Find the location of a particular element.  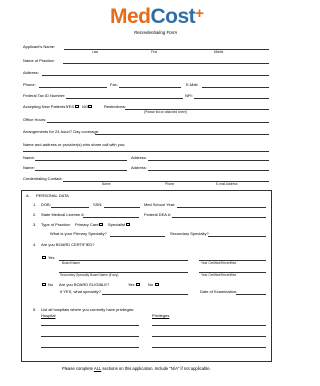

exam-date-label: Date of Examination: is located at coordinates (219, 291).